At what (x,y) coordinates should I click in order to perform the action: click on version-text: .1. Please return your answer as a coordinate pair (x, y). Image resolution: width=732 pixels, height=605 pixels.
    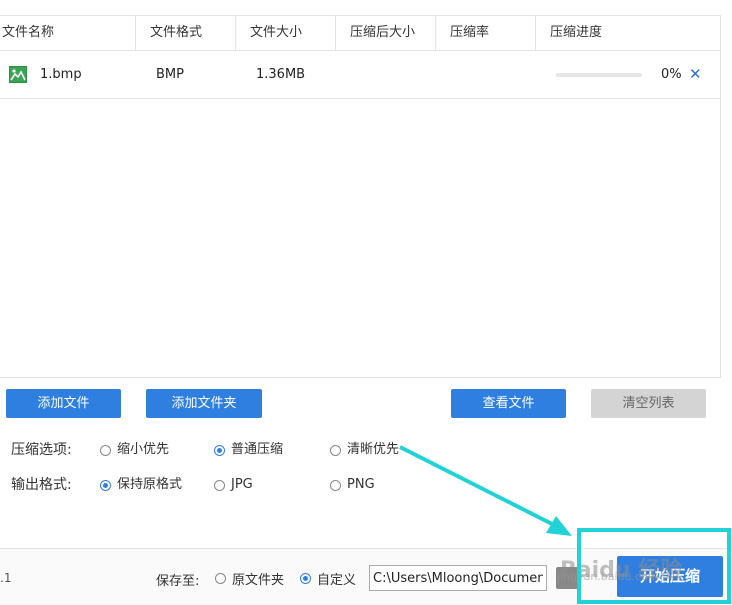
    Looking at the image, I should click on (6, 578).